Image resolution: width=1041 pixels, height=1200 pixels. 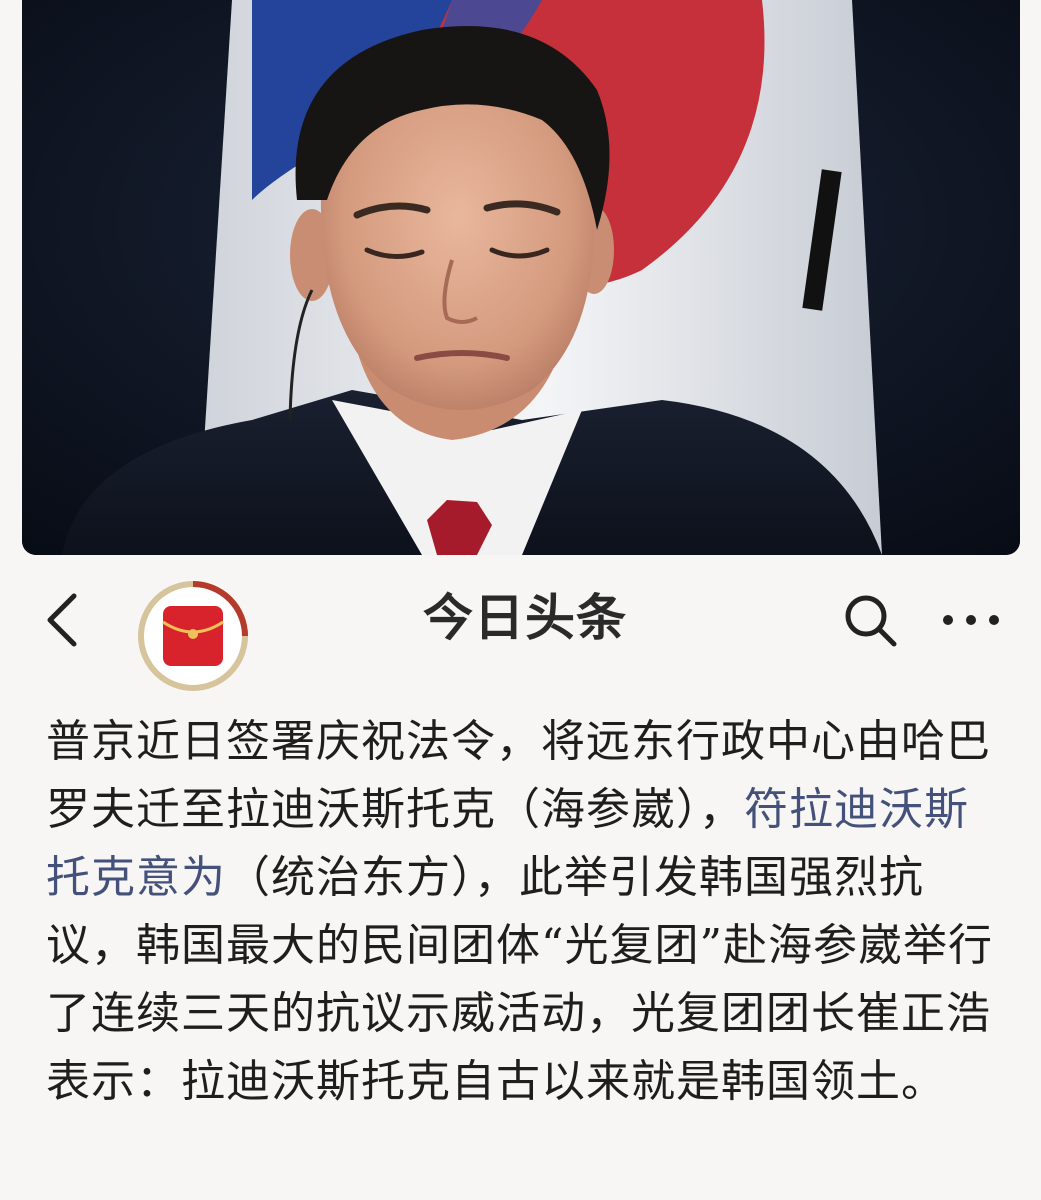 I want to click on search-button, so click(x=871, y=621).